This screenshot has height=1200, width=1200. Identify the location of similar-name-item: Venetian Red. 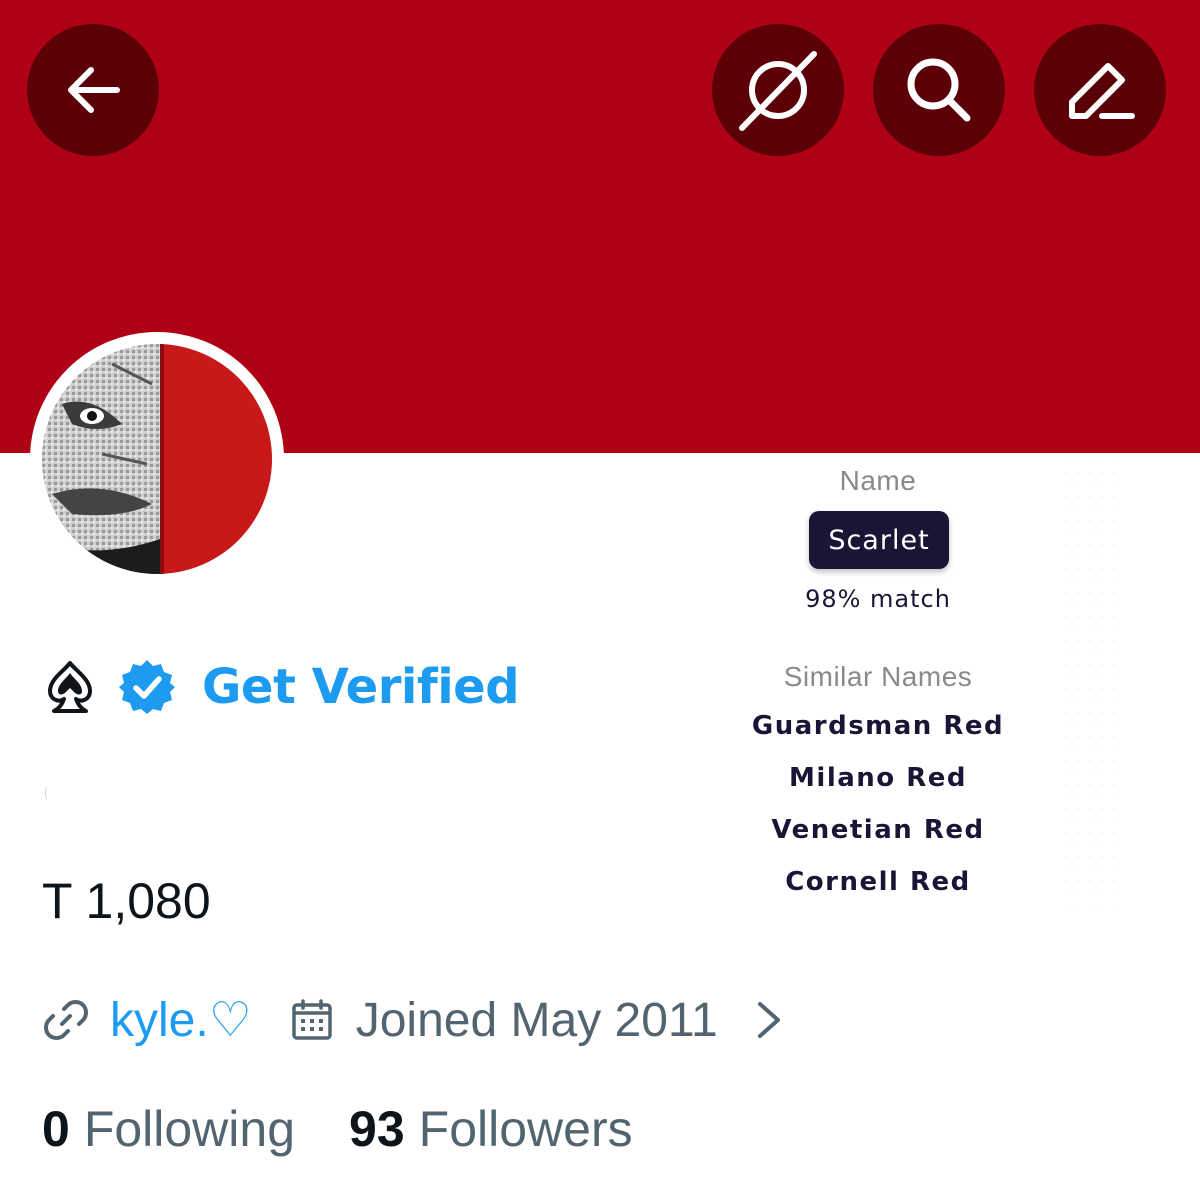
(878, 830).